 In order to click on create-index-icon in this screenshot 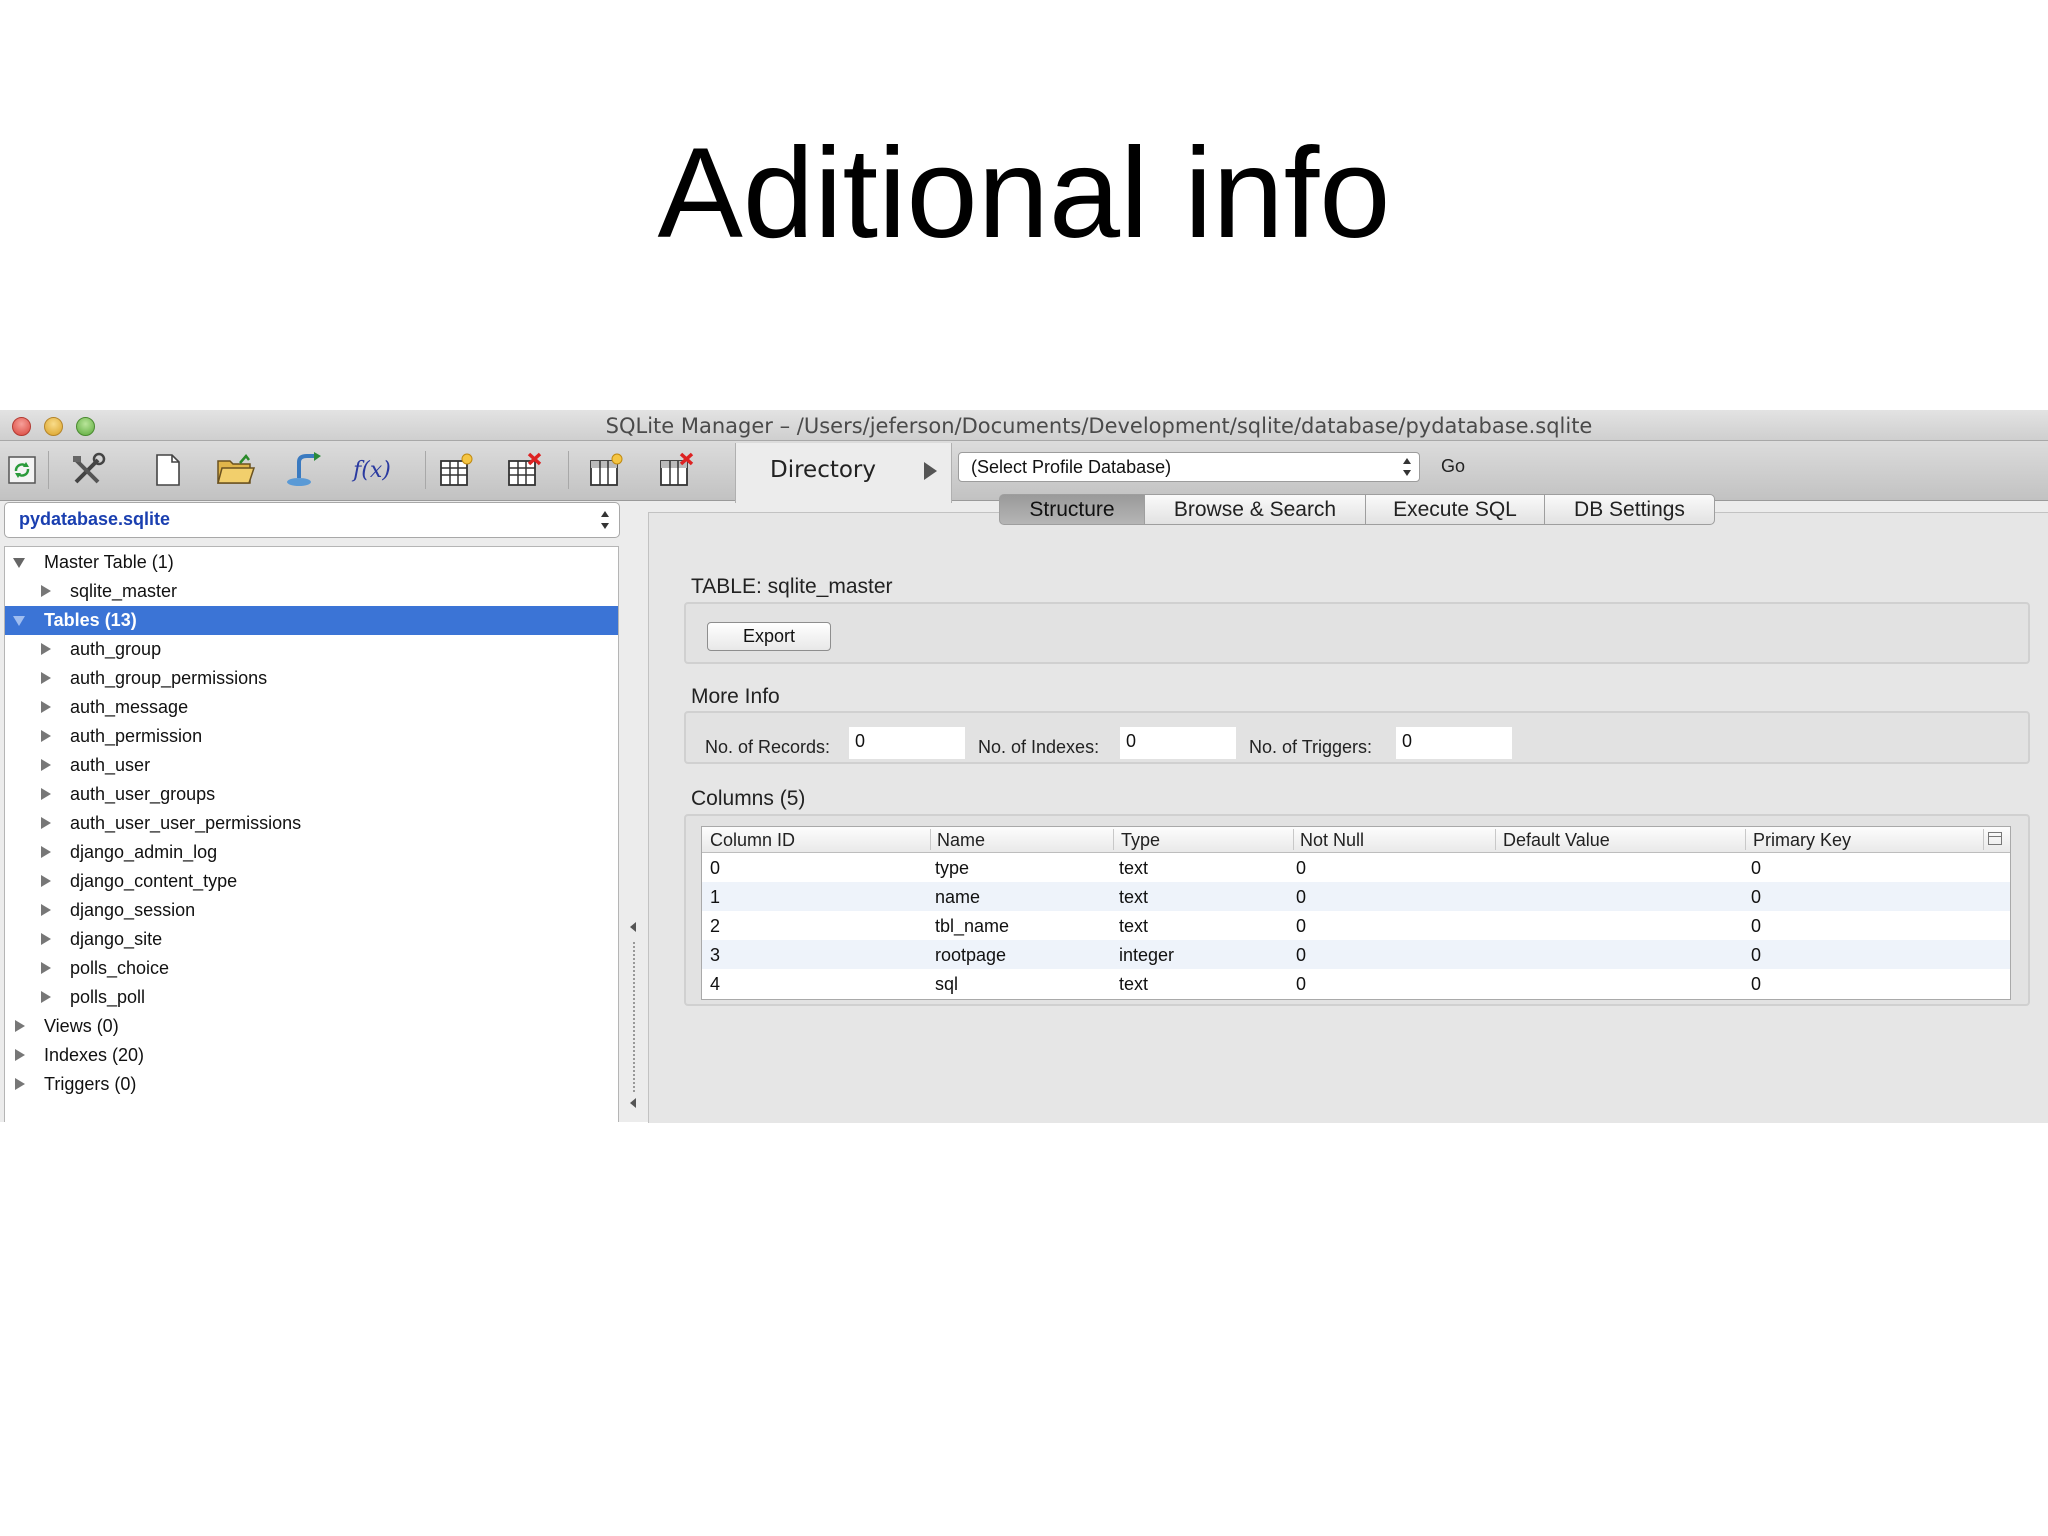, I will do `click(606, 470)`.